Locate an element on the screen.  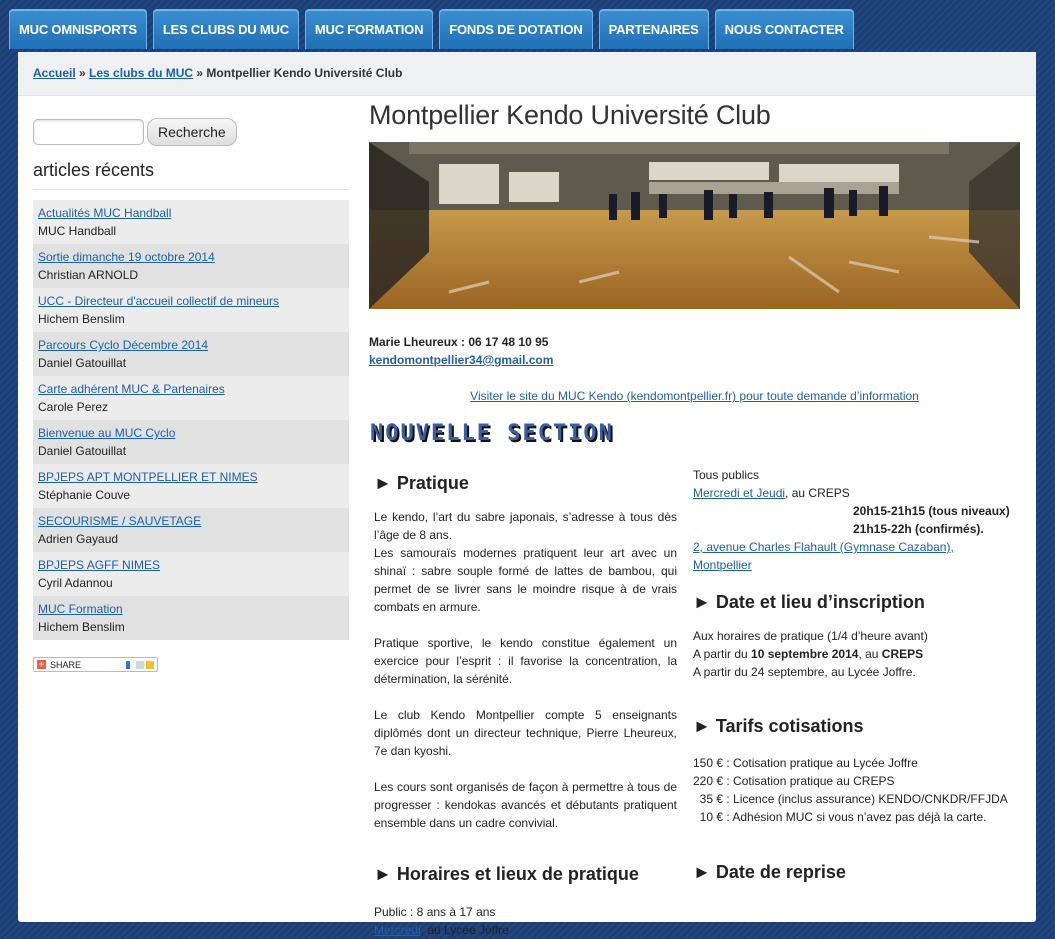
plus-icon: + is located at coordinates (41, 664).